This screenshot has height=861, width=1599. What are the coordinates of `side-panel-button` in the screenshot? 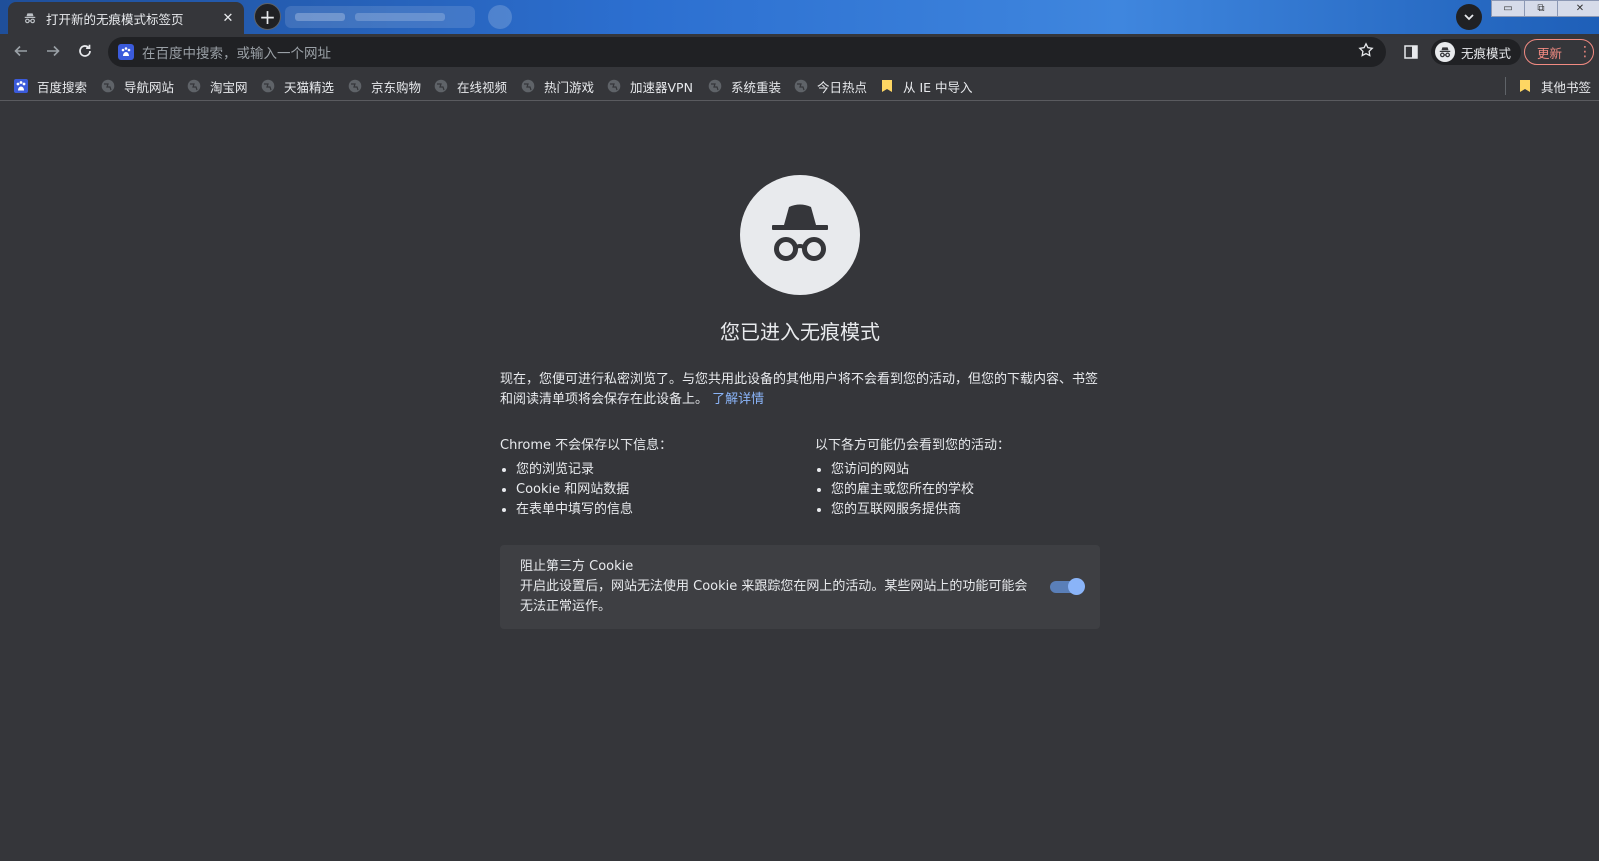 It's located at (1411, 53).